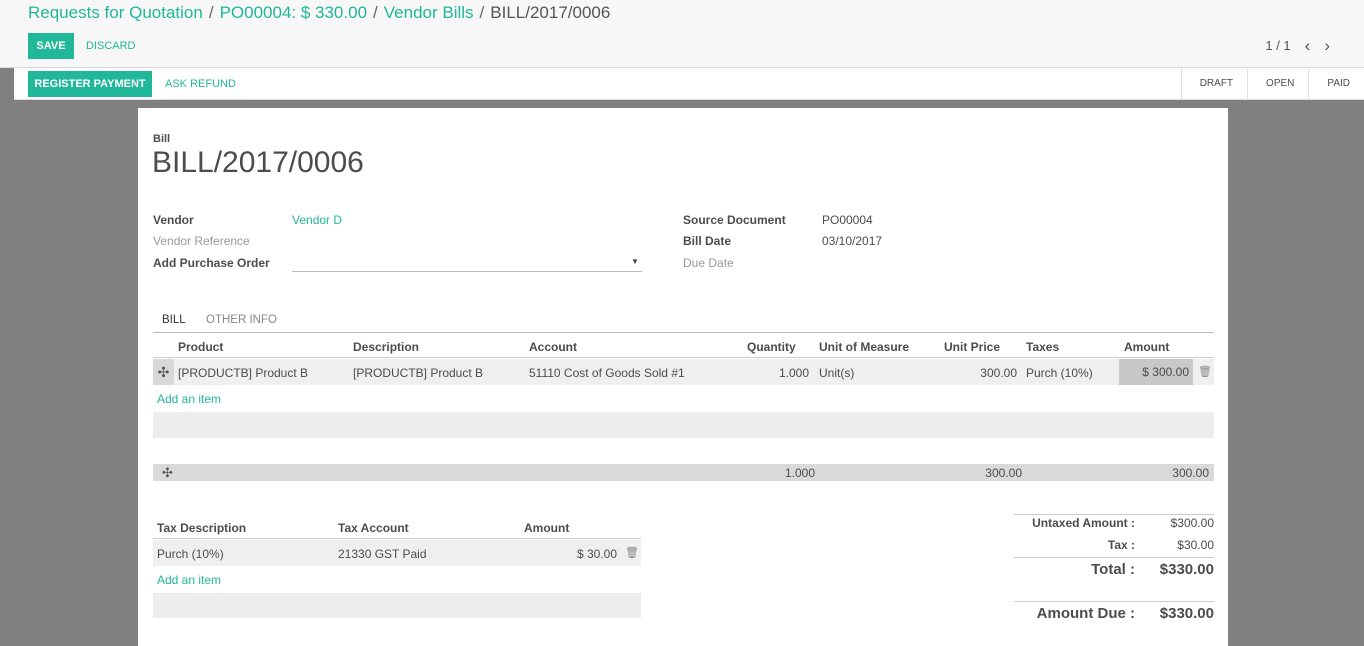 This screenshot has height=646, width=1364. What do you see at coordinates (90, 84) in the screenshot?
I see `register-payment-button: REGISTER PAYMENT` at bounding box center [90, 84].